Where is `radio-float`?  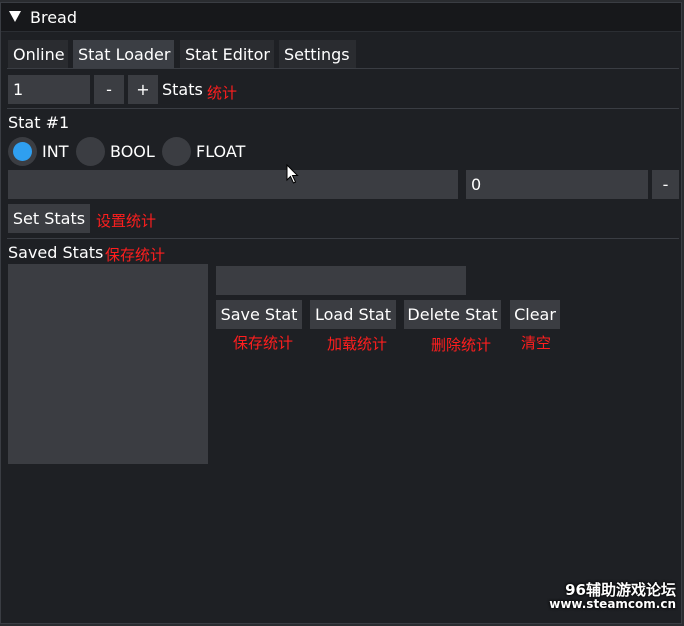
radio-float is located at coordinates (176, 151).